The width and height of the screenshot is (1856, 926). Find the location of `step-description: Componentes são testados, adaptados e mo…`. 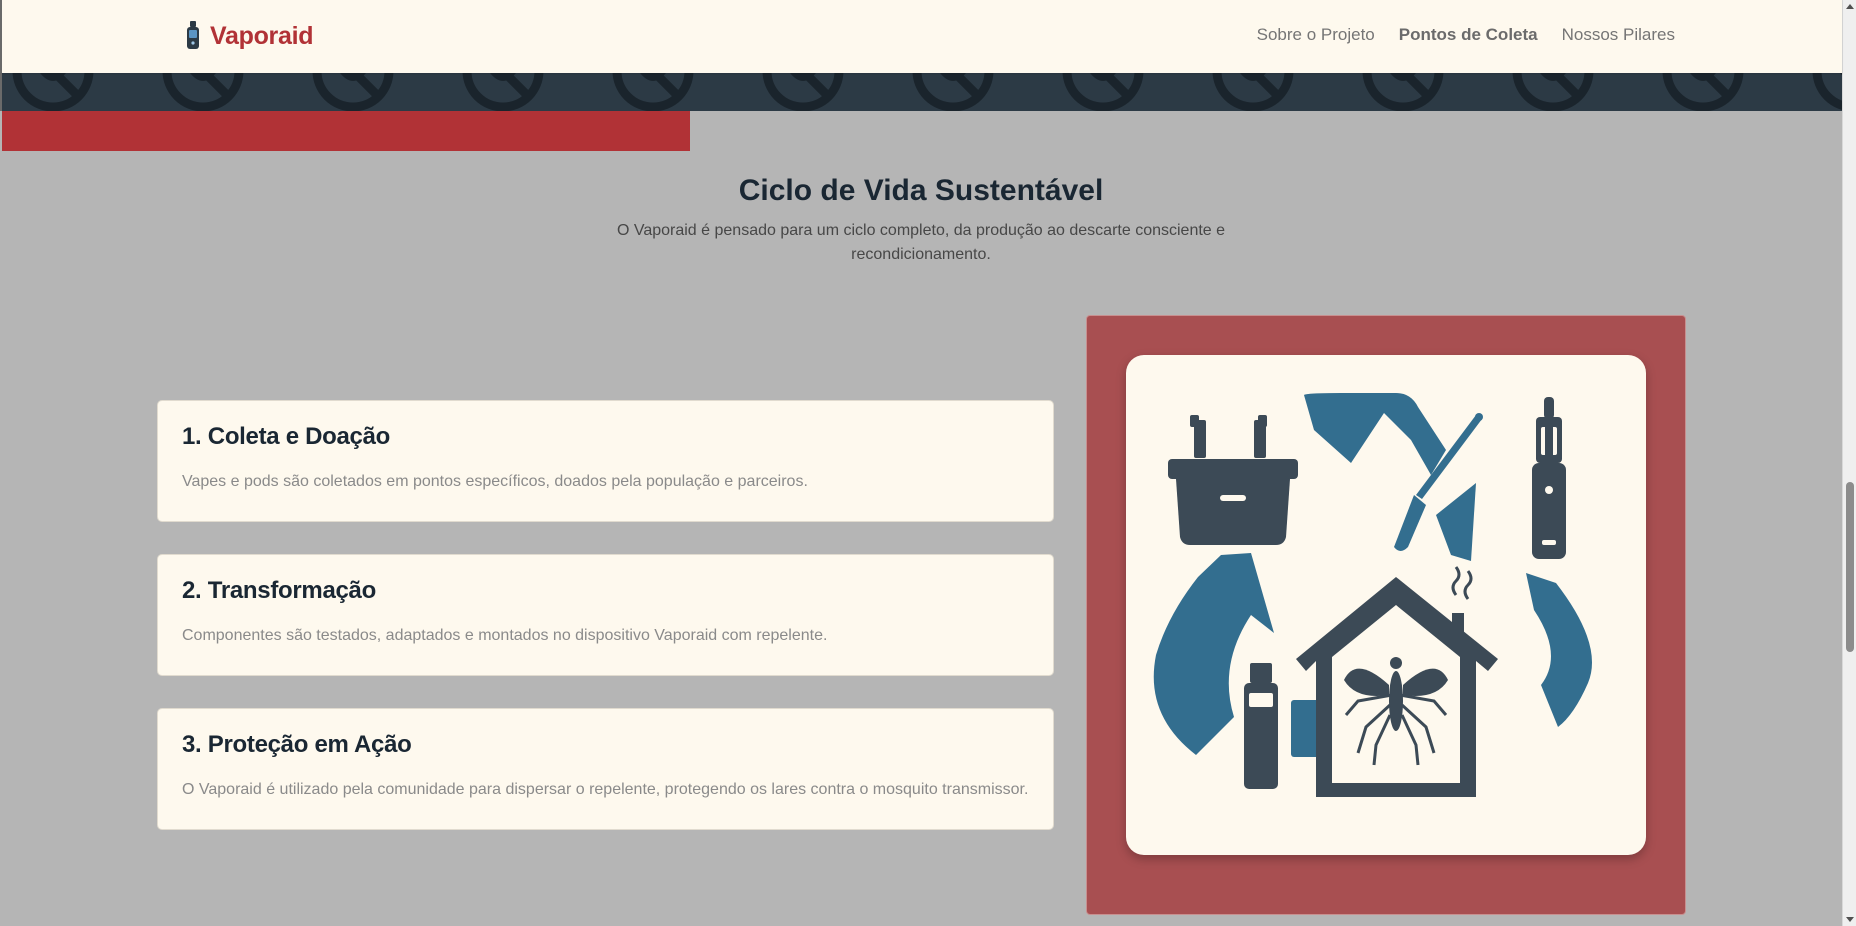

step-description: Componentes são testados, adaptados e mo… is located at coordinates (505, 635).